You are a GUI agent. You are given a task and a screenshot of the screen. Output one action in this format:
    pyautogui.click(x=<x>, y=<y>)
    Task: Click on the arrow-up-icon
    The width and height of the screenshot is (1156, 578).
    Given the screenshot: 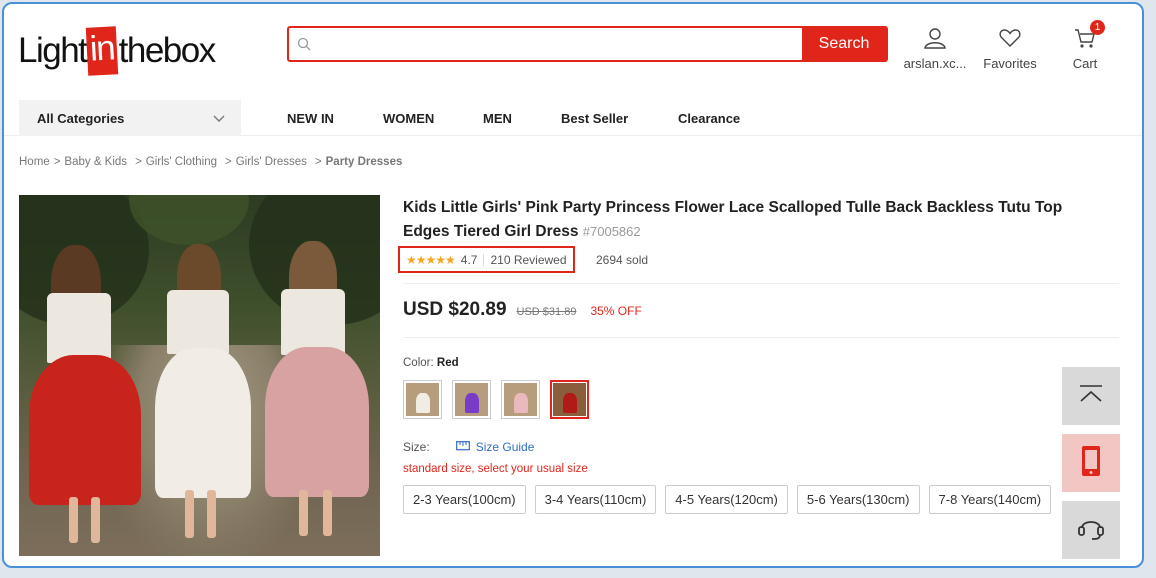 What is the action you would take?
    pyautogui.click(x=1091, y=396)
    